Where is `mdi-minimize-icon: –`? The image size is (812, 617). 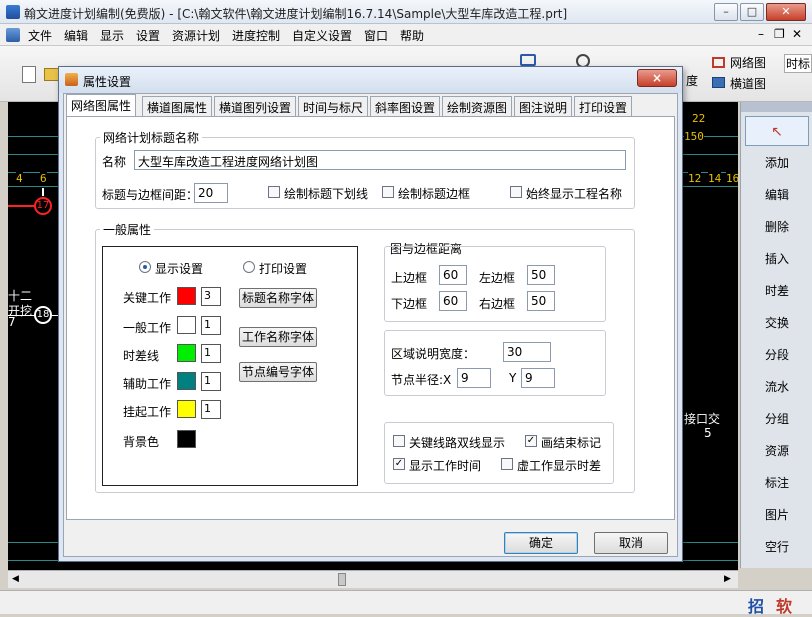 mdi-minimize-icon: – is located at coordinates (761, 34).